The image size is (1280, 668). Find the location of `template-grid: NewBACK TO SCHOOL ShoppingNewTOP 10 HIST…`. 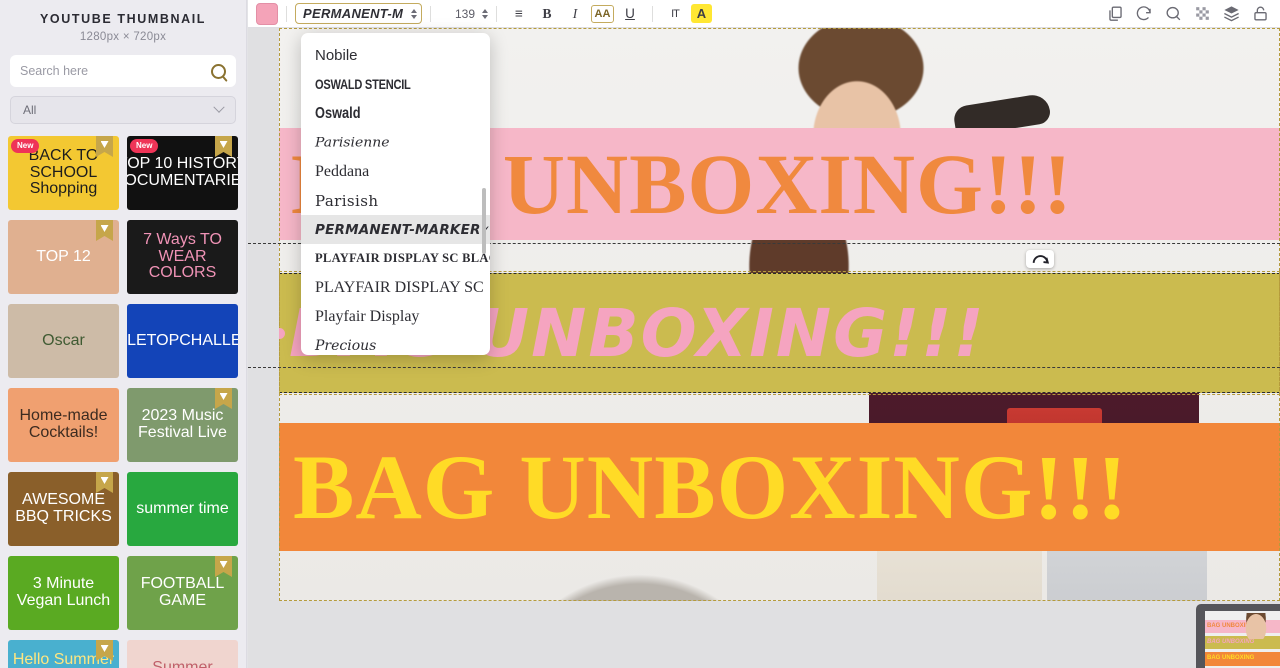

template-grid: NewBACK TO SCHOOL ShoppingNewTOP 10 HIST… is located at coordinates (123, 402).